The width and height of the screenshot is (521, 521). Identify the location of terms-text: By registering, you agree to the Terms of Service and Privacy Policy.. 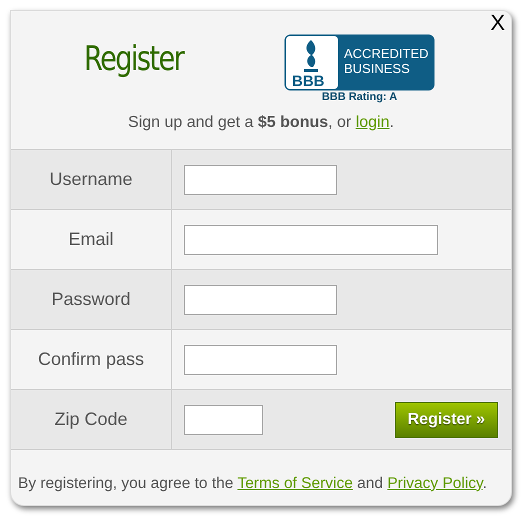
(252, 484).